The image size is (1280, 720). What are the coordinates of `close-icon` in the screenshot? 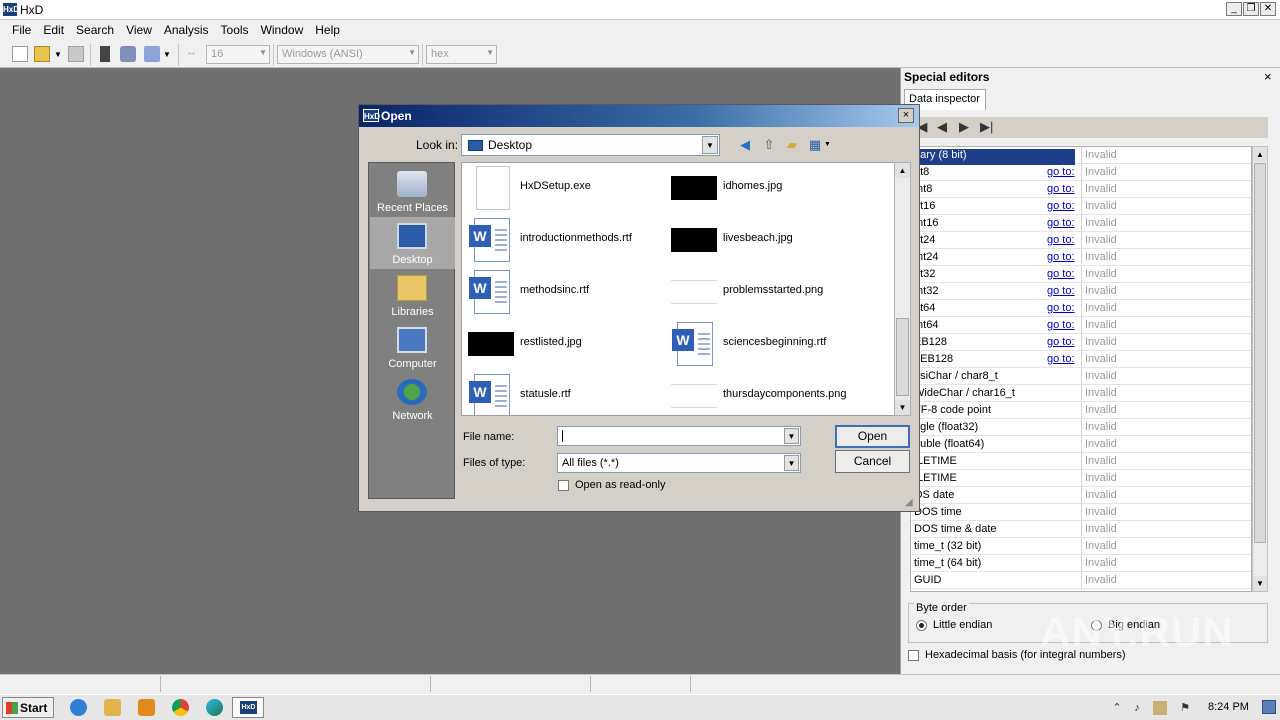 It's located at (105, 54).